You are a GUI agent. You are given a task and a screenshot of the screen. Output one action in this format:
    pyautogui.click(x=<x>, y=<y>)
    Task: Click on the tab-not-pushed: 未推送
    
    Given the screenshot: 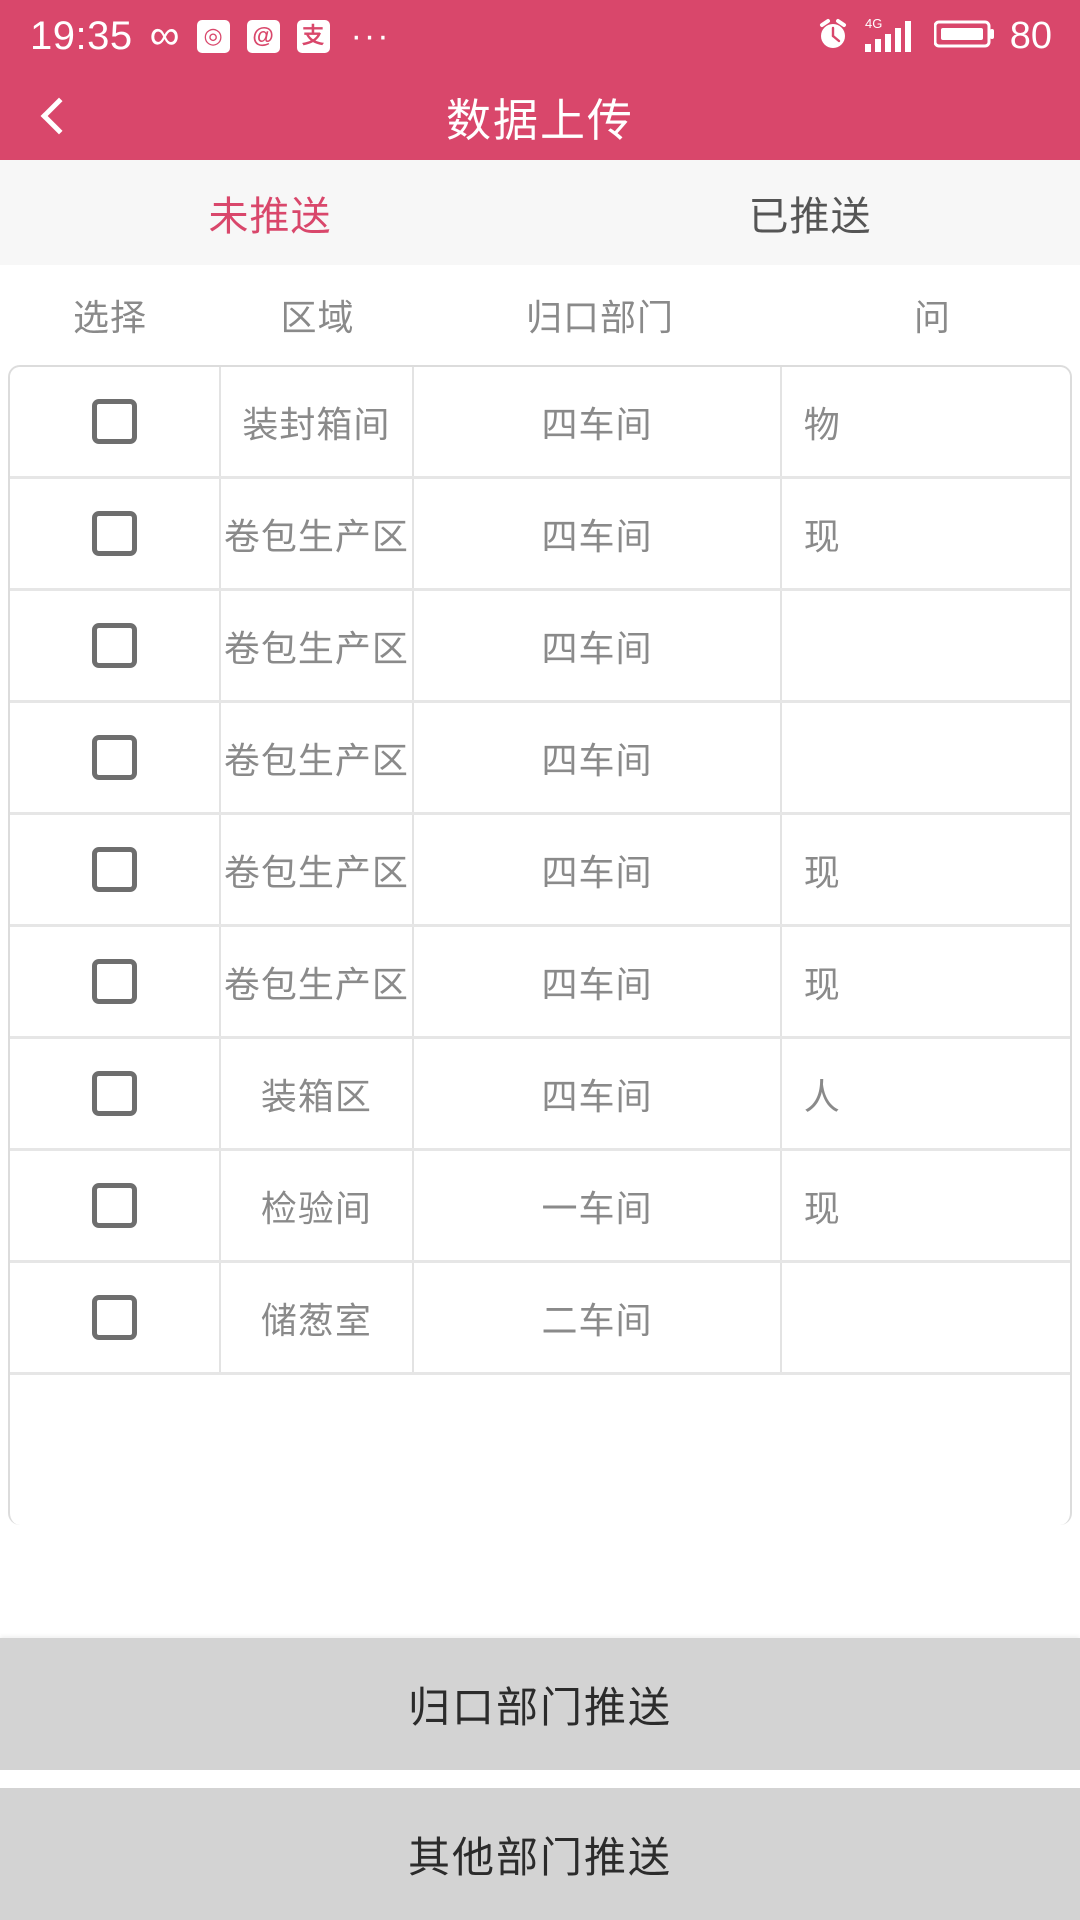 What is the action you would take?
    pyautogui.click(x=270, y=212)
    